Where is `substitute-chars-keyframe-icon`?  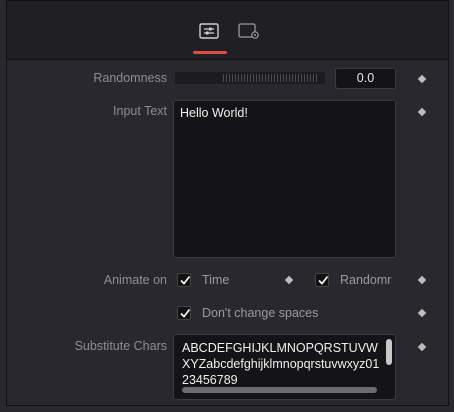 substitute-chars-keyframe-icon is located at coordinates (422, 347).